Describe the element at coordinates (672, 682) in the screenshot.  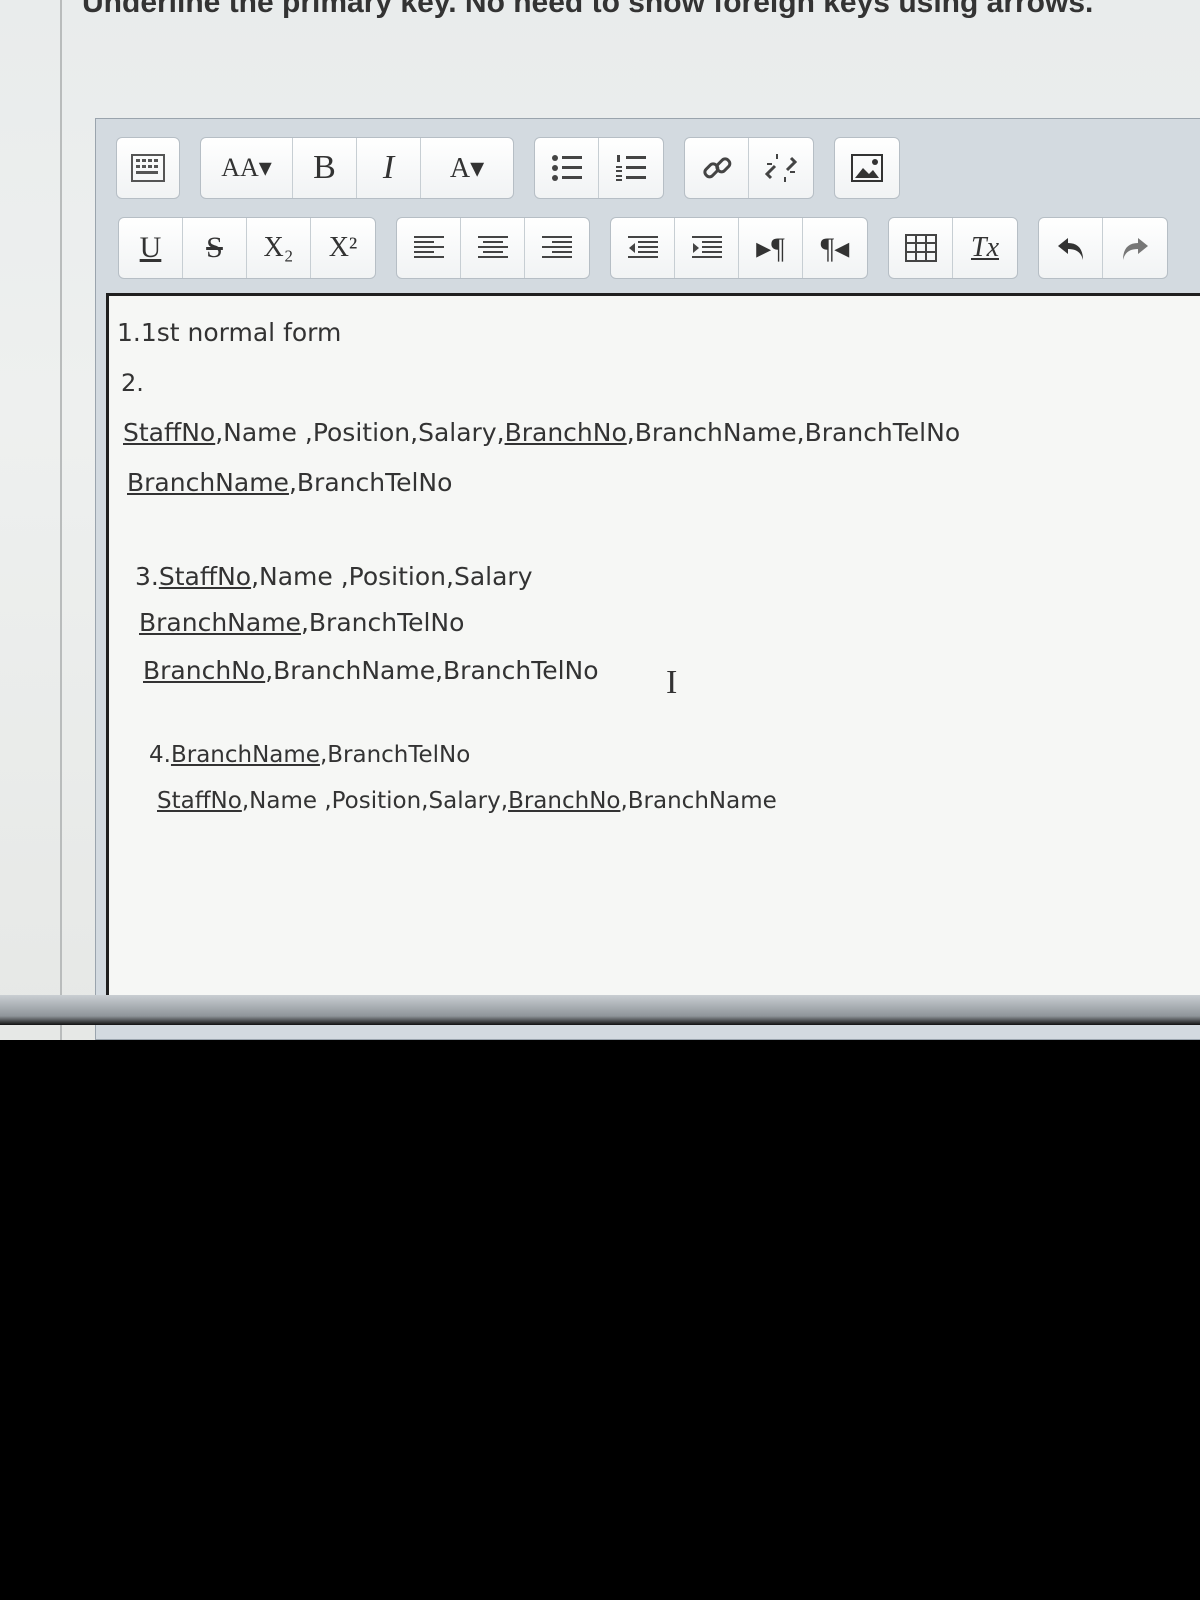
I see `text-cursor-icon: I` at that location.